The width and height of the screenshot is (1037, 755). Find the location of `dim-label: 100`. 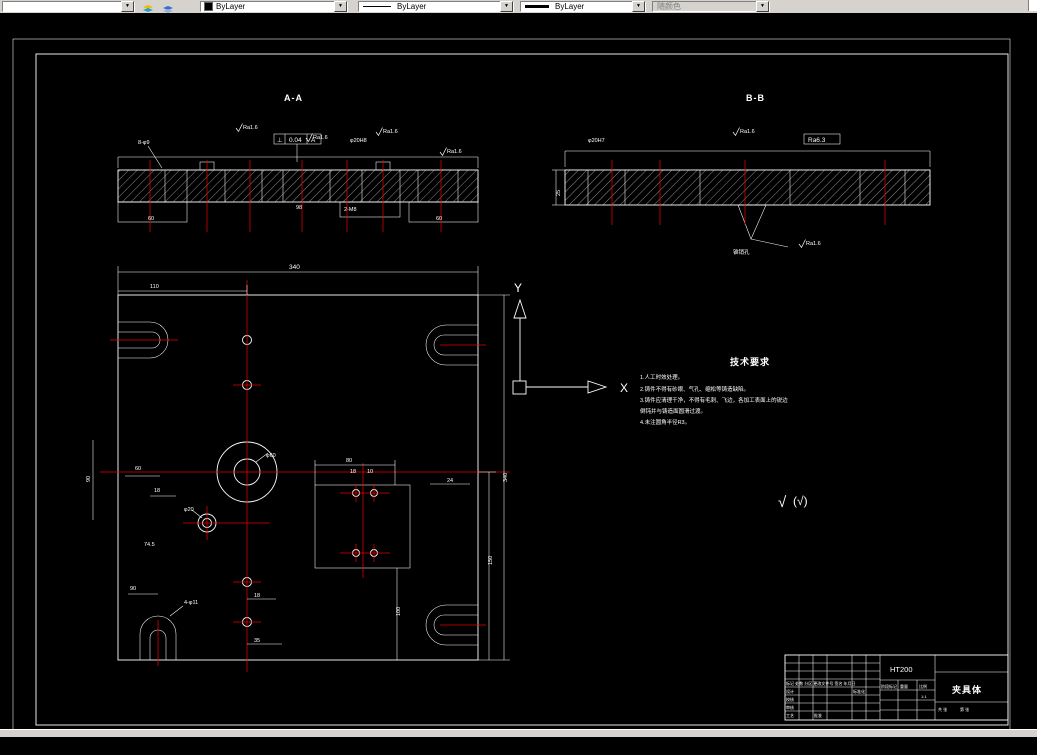

dim-label: 100 is located at coordinates (399, 611).